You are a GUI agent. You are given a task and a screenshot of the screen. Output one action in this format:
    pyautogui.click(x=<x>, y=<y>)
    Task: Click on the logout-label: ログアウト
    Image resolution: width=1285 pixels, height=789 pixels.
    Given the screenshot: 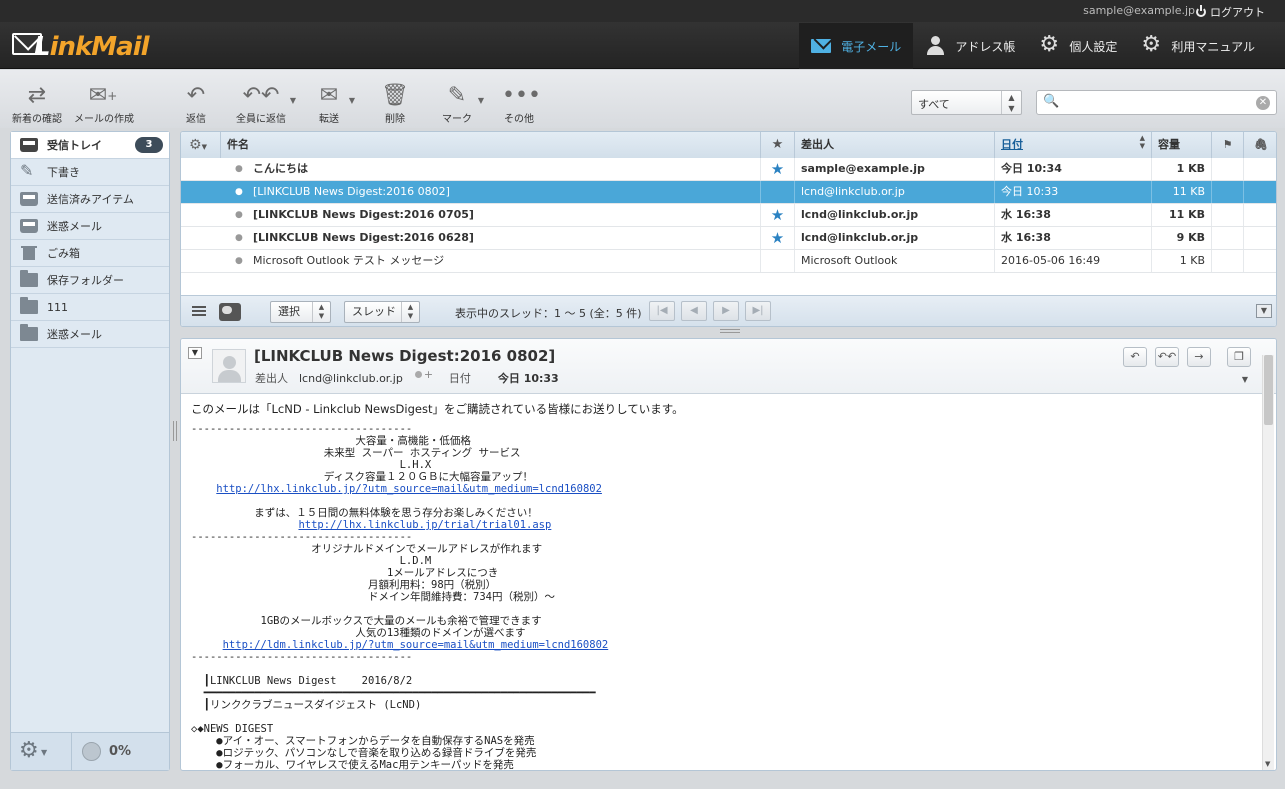 What is the action you would take?
    pyautogui.click(x=1237, y=12)
    